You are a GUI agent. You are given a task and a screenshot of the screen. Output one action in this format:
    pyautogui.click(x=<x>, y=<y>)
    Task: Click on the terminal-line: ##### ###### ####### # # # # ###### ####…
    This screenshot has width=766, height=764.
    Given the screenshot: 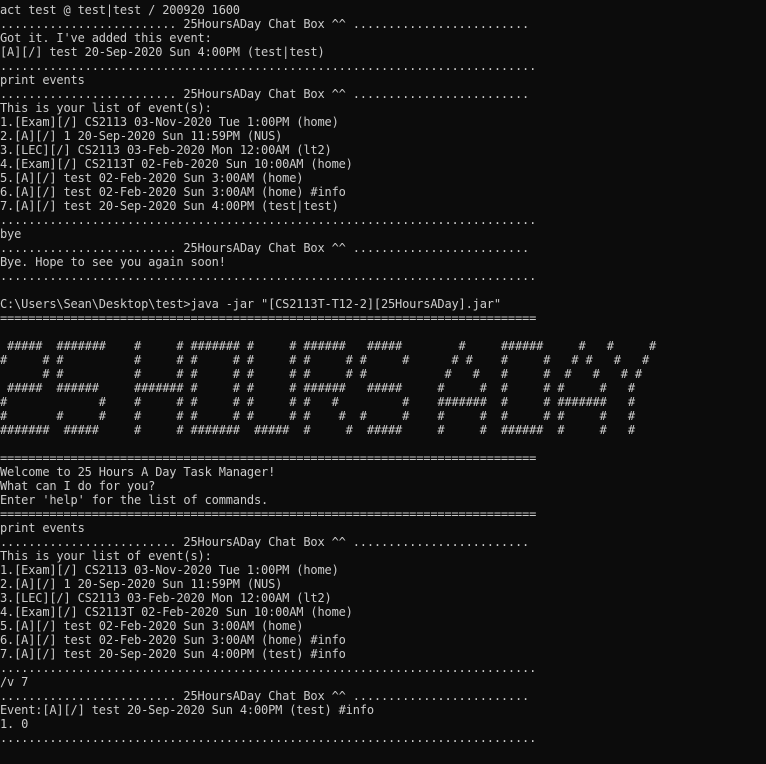 What is the action you would take?
    pyautogui.click(x=317, y=388)
    